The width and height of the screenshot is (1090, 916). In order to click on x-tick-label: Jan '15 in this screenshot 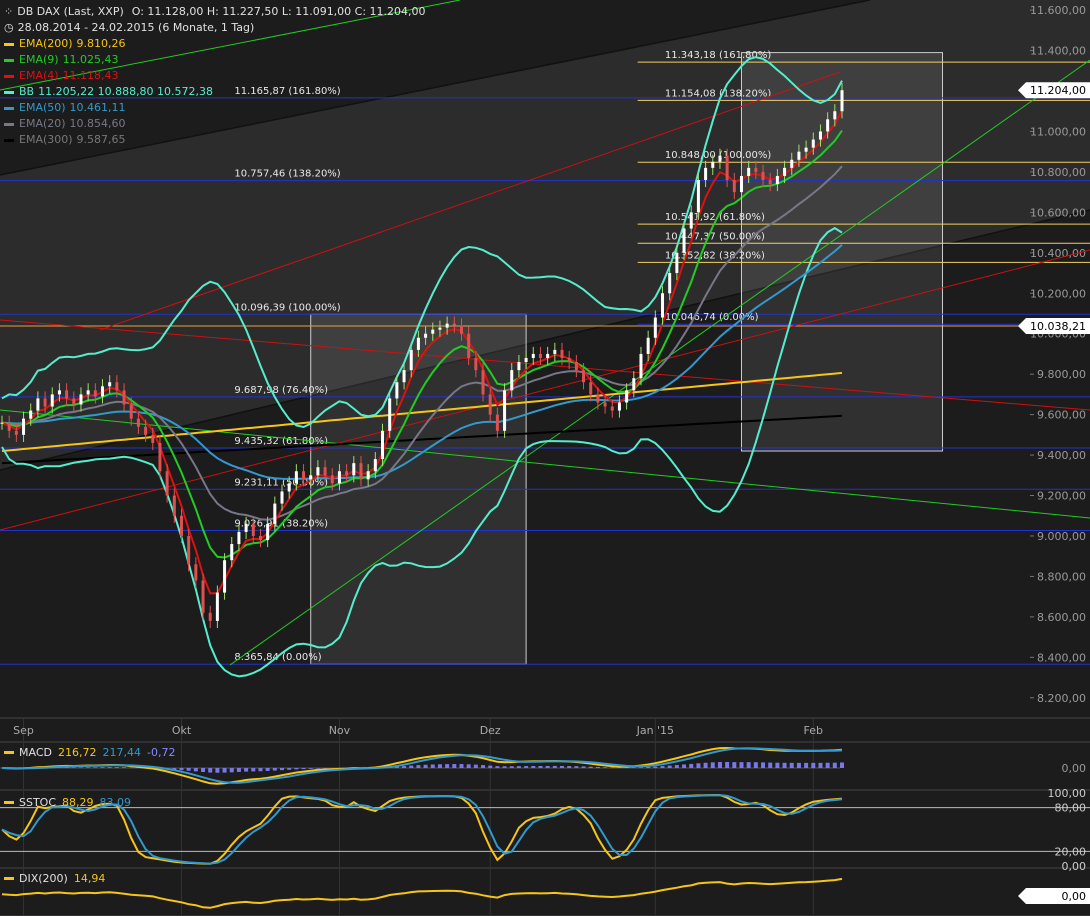, I will do `click(655, 730)`.